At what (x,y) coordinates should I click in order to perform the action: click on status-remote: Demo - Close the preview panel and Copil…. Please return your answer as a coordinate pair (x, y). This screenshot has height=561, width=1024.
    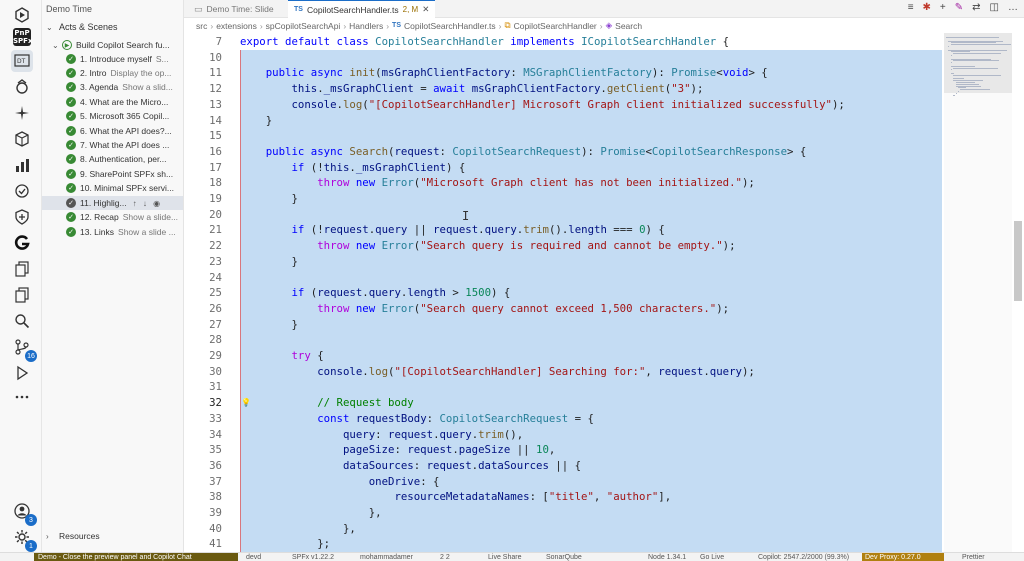
    Looking at the image, I should click on (136, 557).